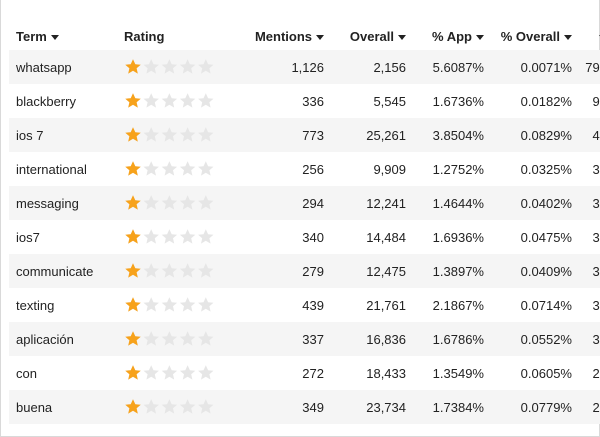 The image size is (600, 437). Describe the element at coordinates (371, 36) in the screenshot. I see `column-header-overall-label: Overall` at that location.